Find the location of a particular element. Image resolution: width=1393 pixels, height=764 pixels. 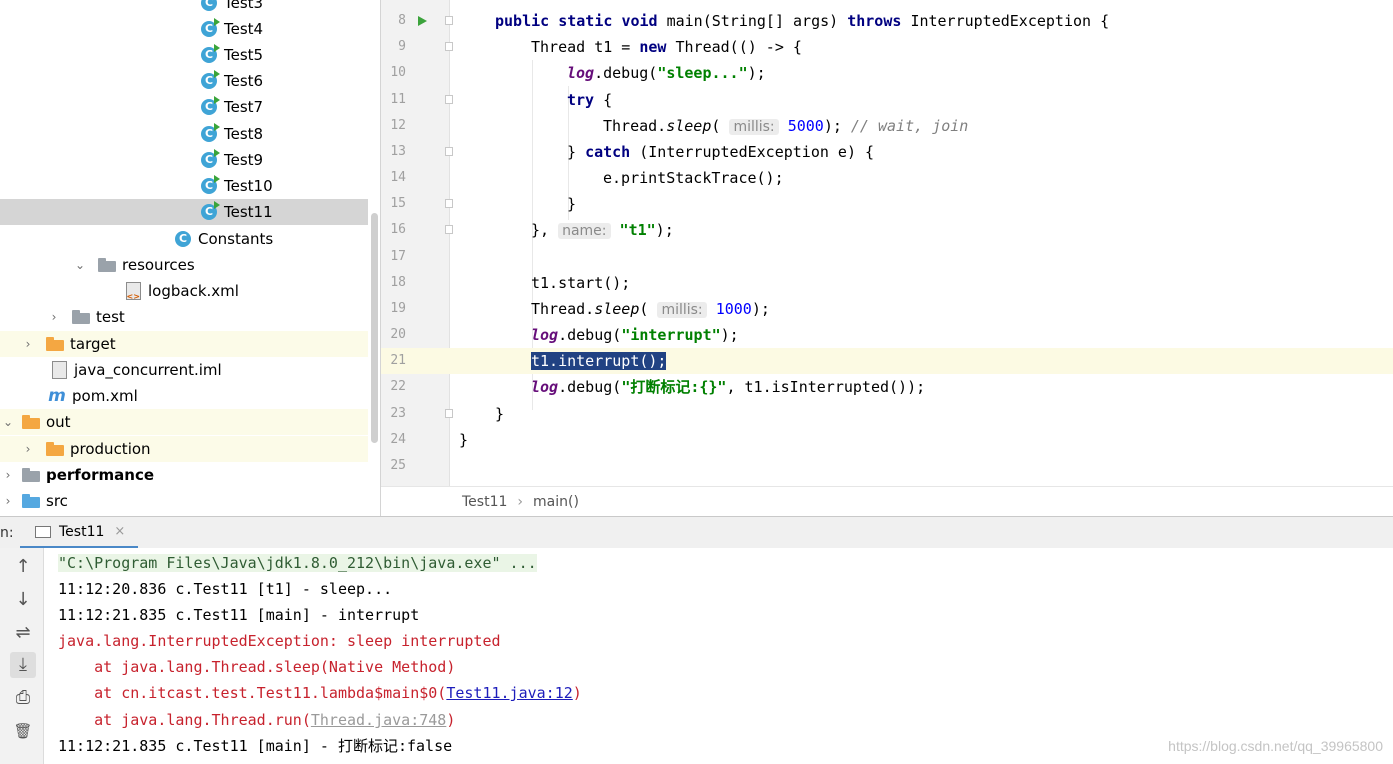

trash-icon: 🗑 is located at coordinates (23, 731).